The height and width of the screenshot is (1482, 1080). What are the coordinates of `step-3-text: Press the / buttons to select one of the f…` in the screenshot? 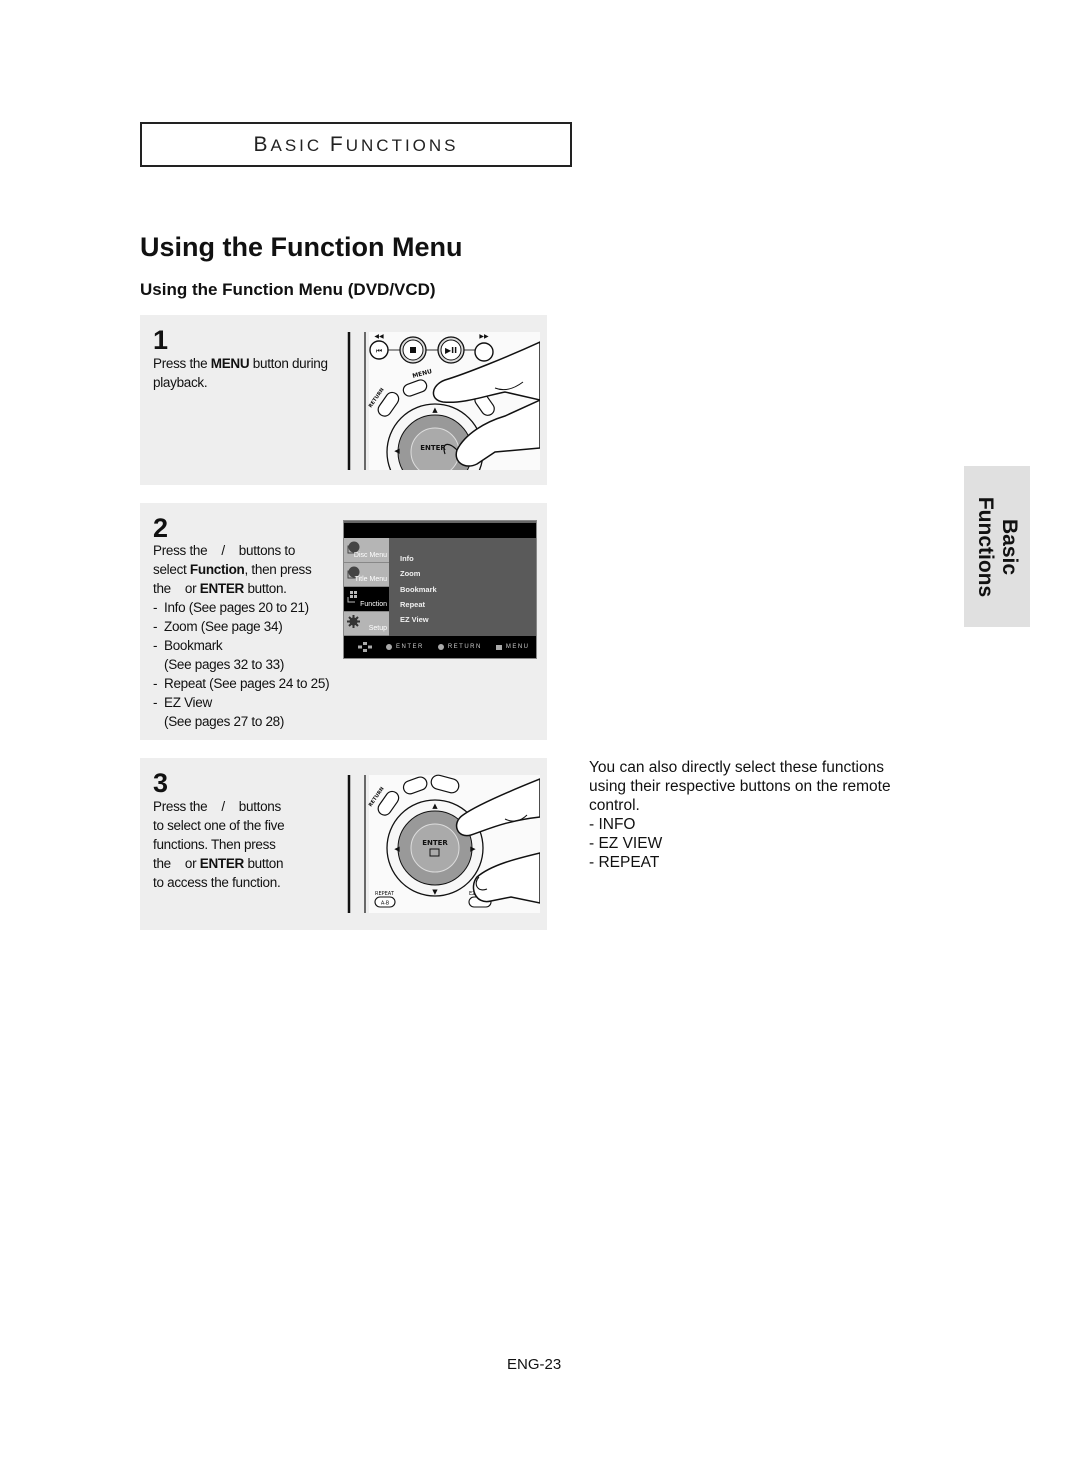 It's located at (219, 844).